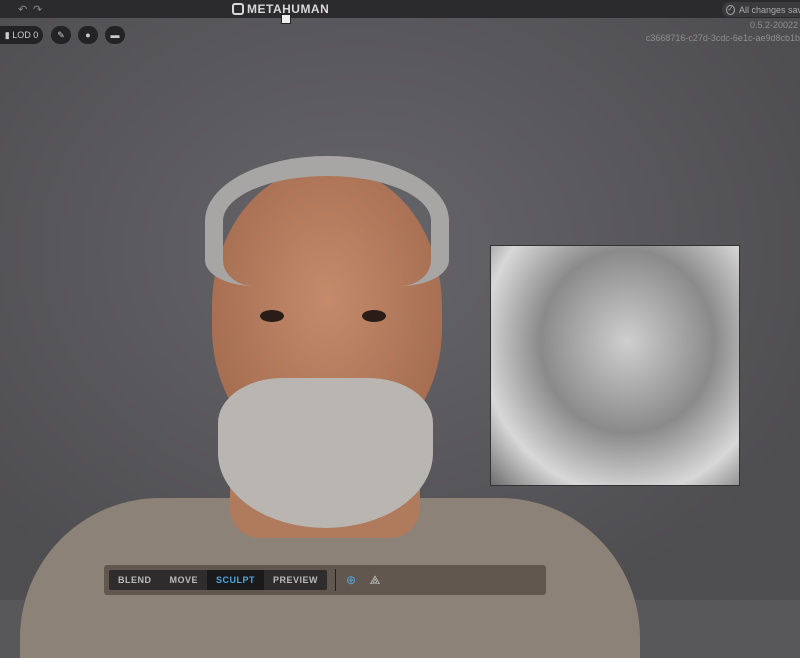 The image size is (800, 658). What do you see at coordinates (351, 580) in the screenshot?
I see `symmetry-icon: ⊕` at bounding box center [351, 580].